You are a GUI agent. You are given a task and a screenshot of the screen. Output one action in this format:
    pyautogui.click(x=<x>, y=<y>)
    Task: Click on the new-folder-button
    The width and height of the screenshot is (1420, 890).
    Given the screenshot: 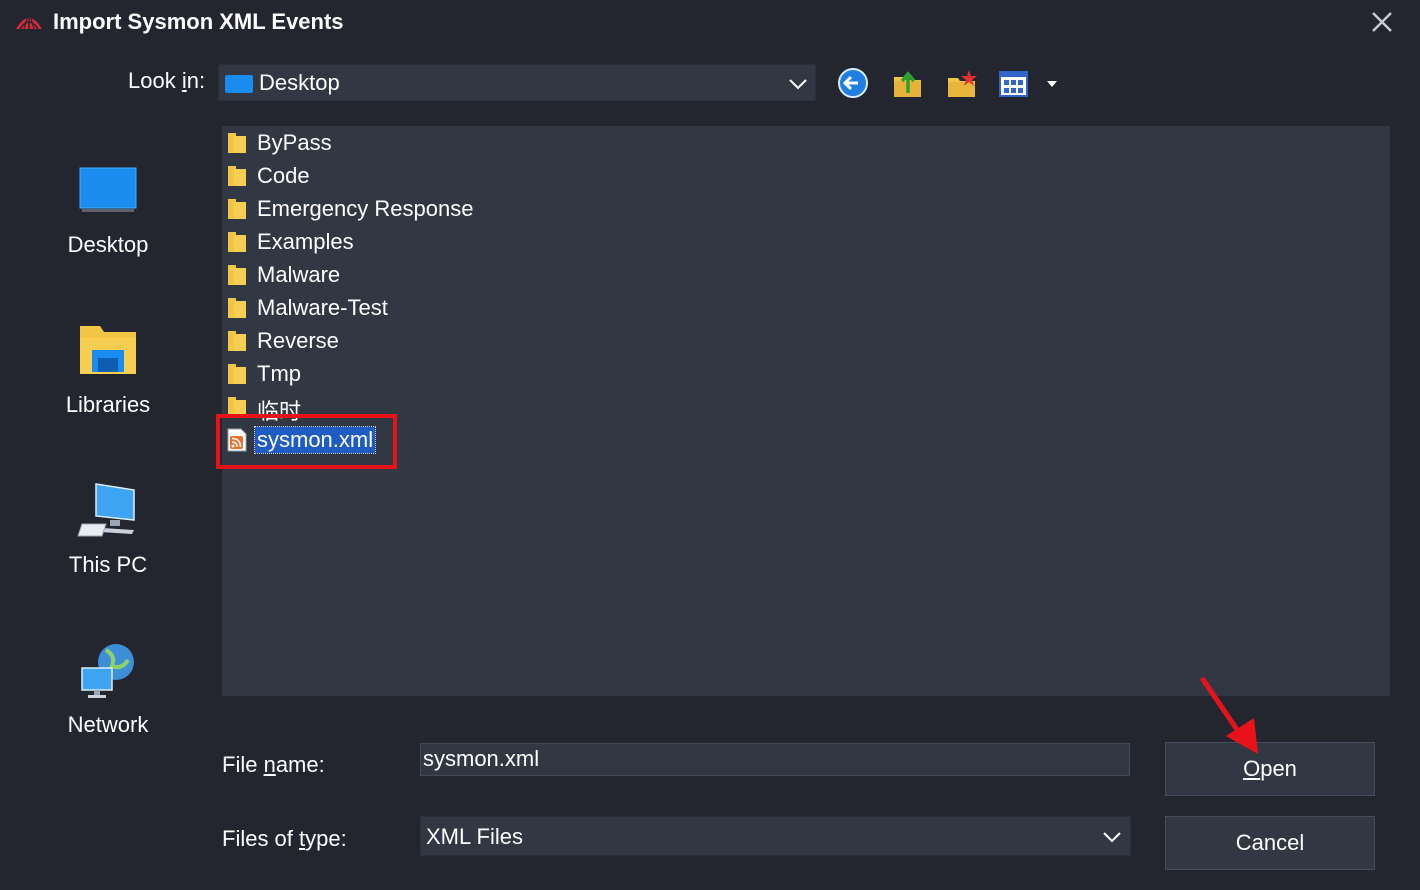 What is the action you would take?
    pyautogui.click(x=962, y=84)
    